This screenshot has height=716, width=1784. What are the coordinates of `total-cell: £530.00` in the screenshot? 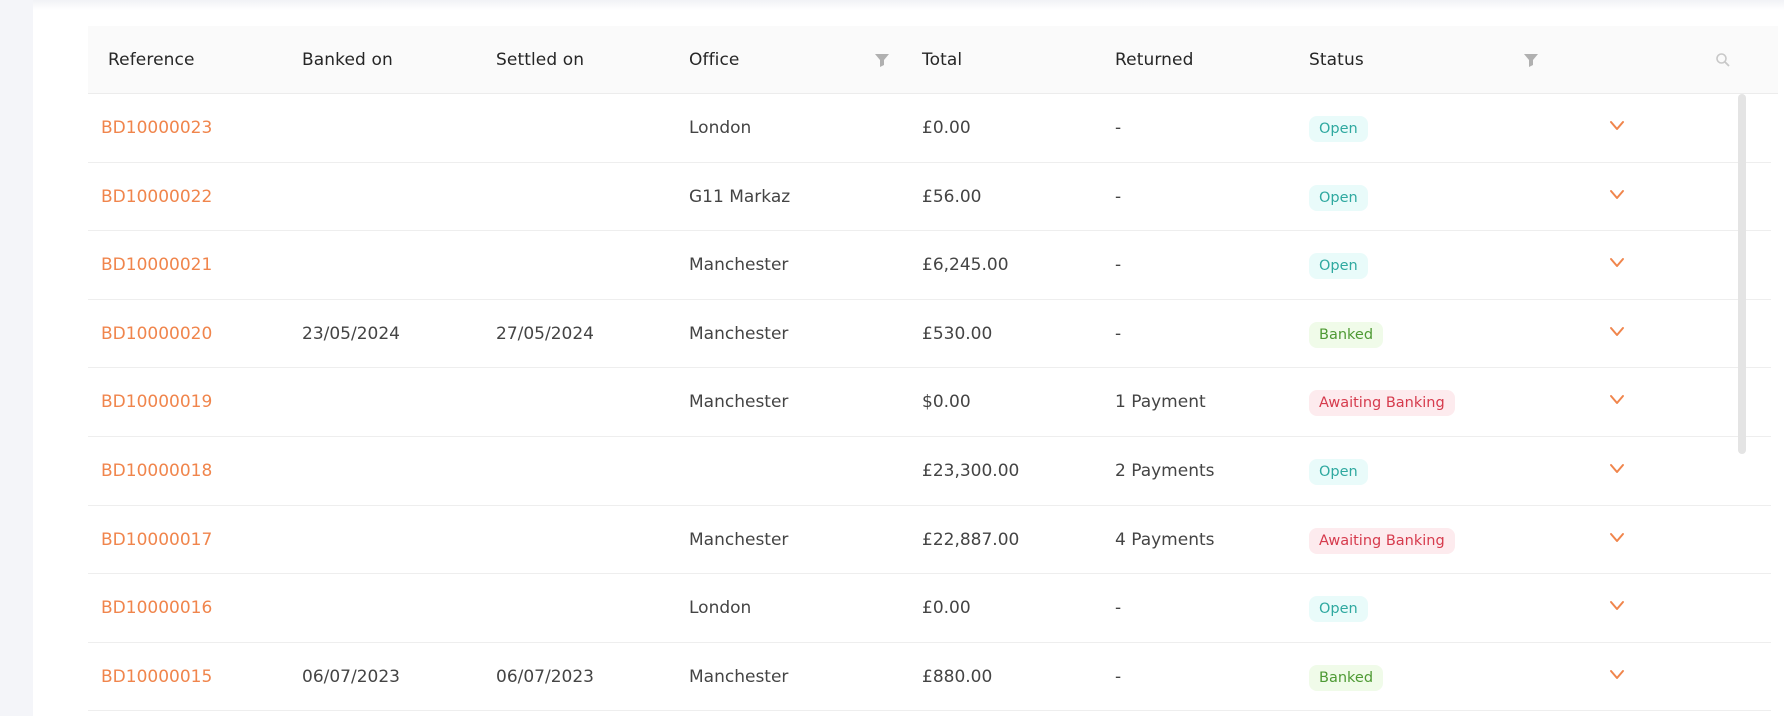 It's located at (957, 333).